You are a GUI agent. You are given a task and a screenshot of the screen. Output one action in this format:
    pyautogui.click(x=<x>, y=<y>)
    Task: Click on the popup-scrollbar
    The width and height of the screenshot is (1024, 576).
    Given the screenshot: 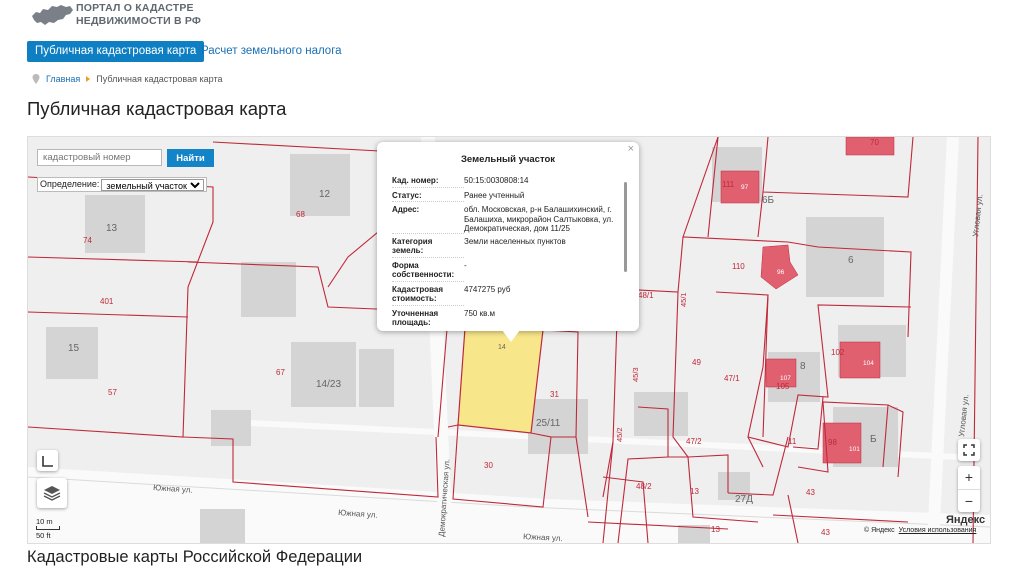 What is the action you would take?
    pyautogui.click(x=625, y=227)
    